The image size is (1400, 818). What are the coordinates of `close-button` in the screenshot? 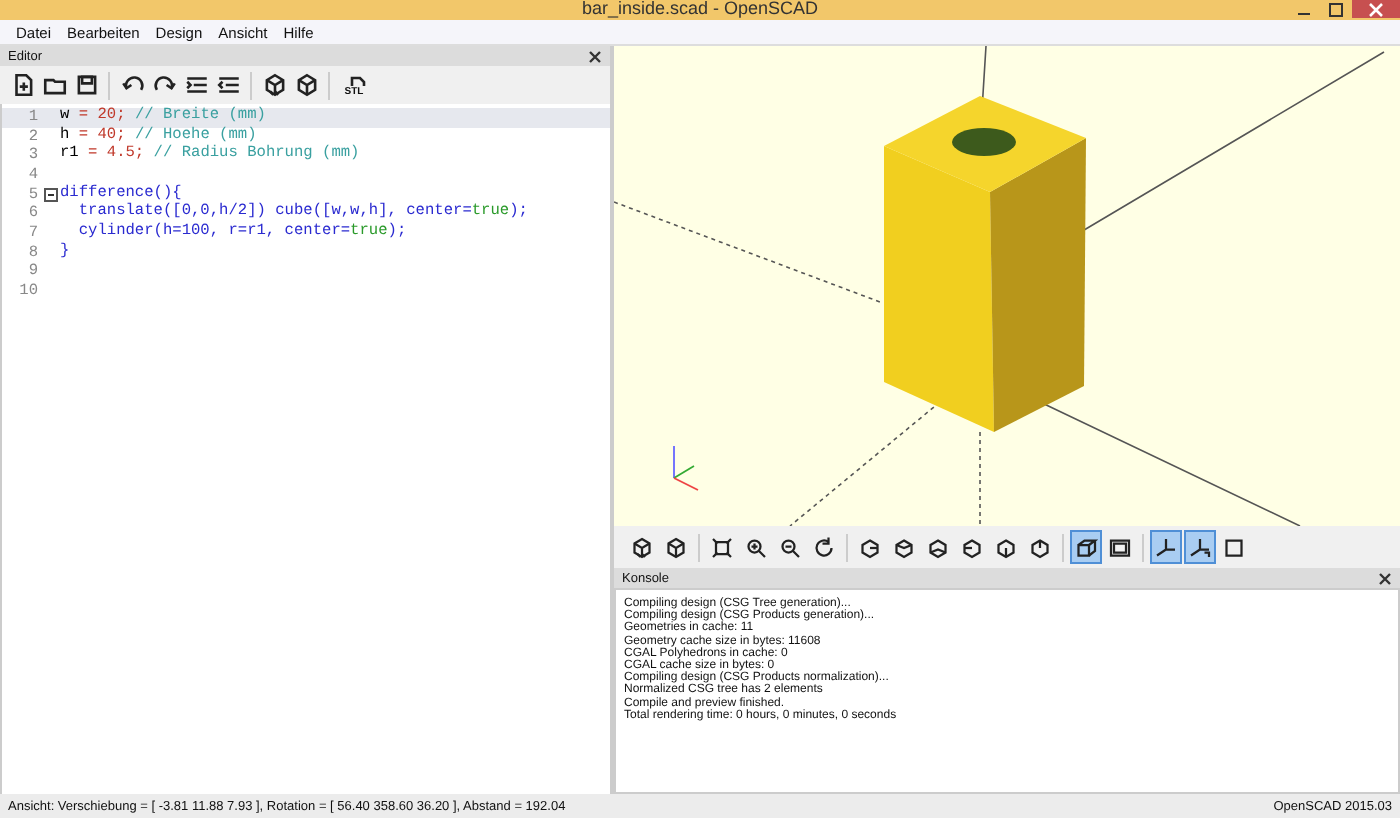 It's located at (1376, 9).